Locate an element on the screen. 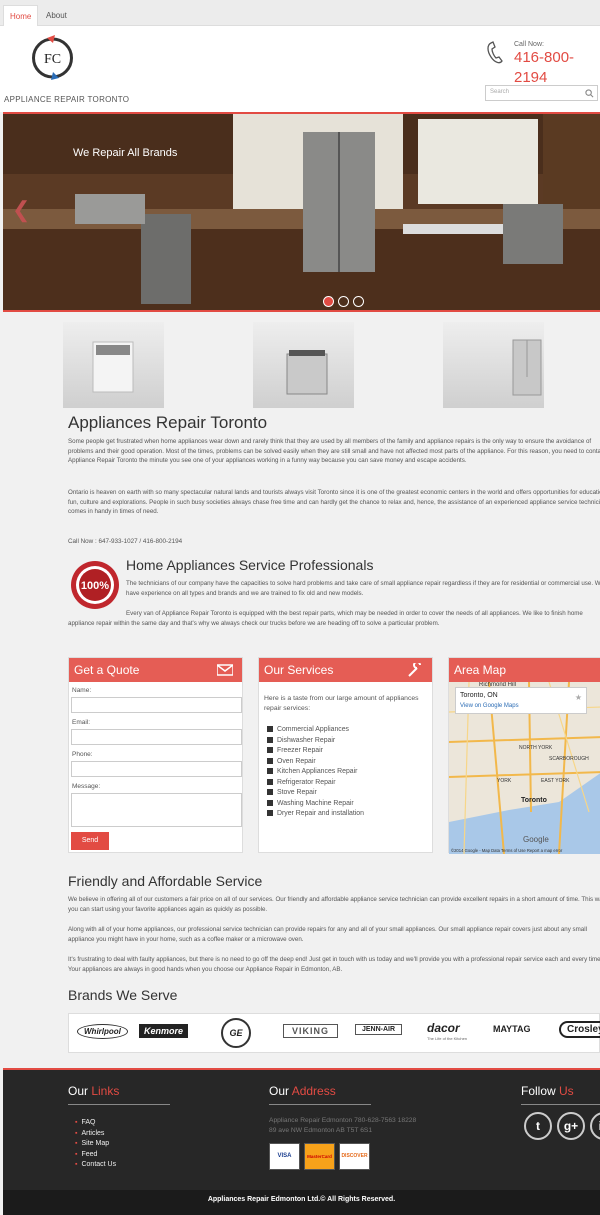 The width and height of the screenshot is (600, 1215). email-field is located at coordinates (156, 737).